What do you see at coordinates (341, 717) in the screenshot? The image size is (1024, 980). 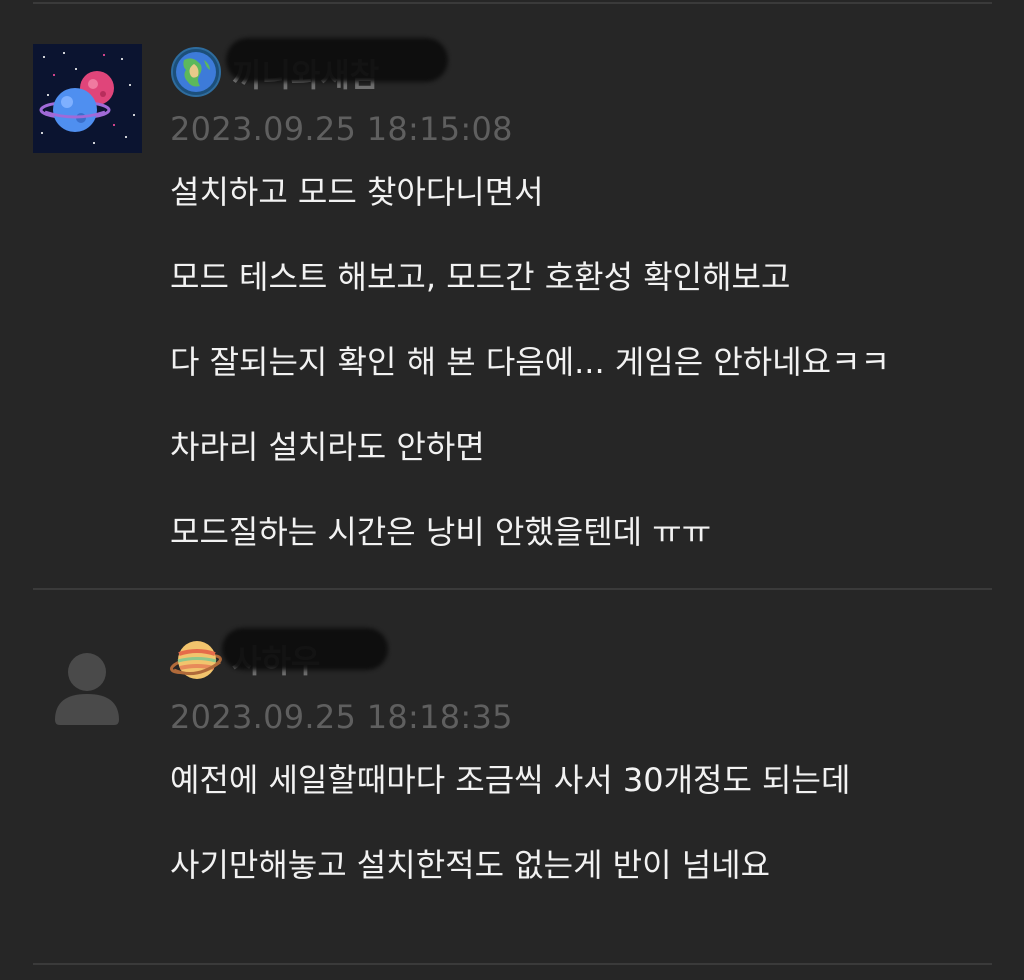 I see `timestamp: 2023.09.25 18:18:35` at bounding box center [341, 717].